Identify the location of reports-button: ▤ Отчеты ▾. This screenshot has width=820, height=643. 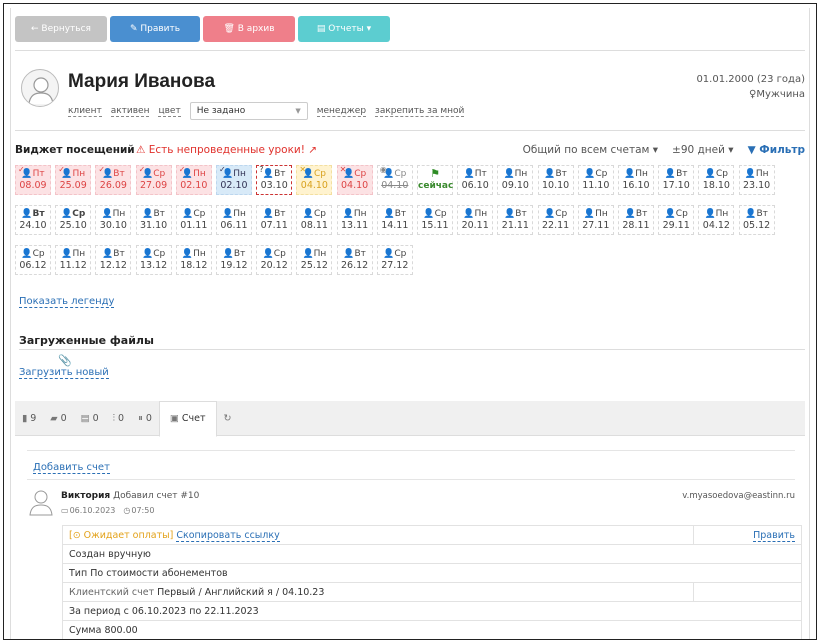
(344, 29).